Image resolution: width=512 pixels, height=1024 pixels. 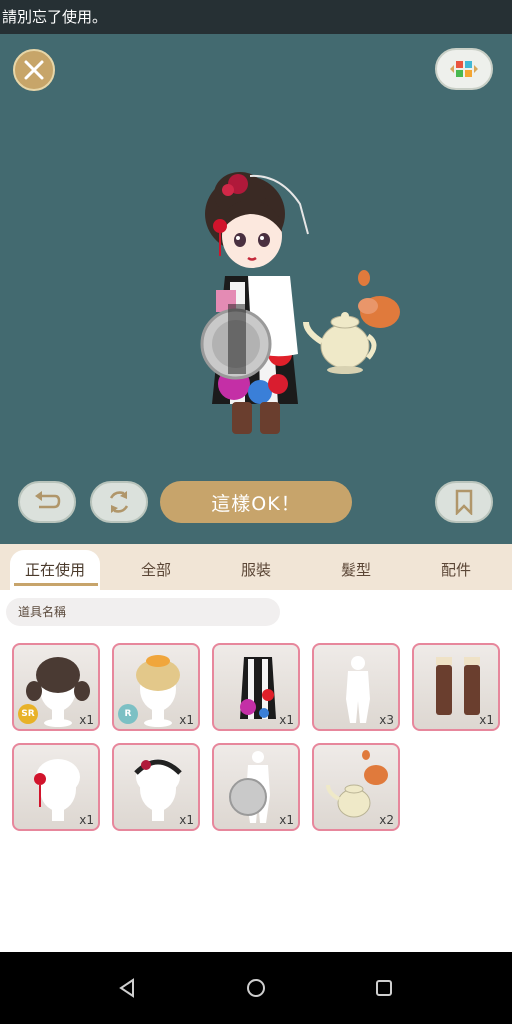 What do you see at coordinates (356, 687) in the screenshot?
I see `item-card: x3` at bounding box center [356, 687].